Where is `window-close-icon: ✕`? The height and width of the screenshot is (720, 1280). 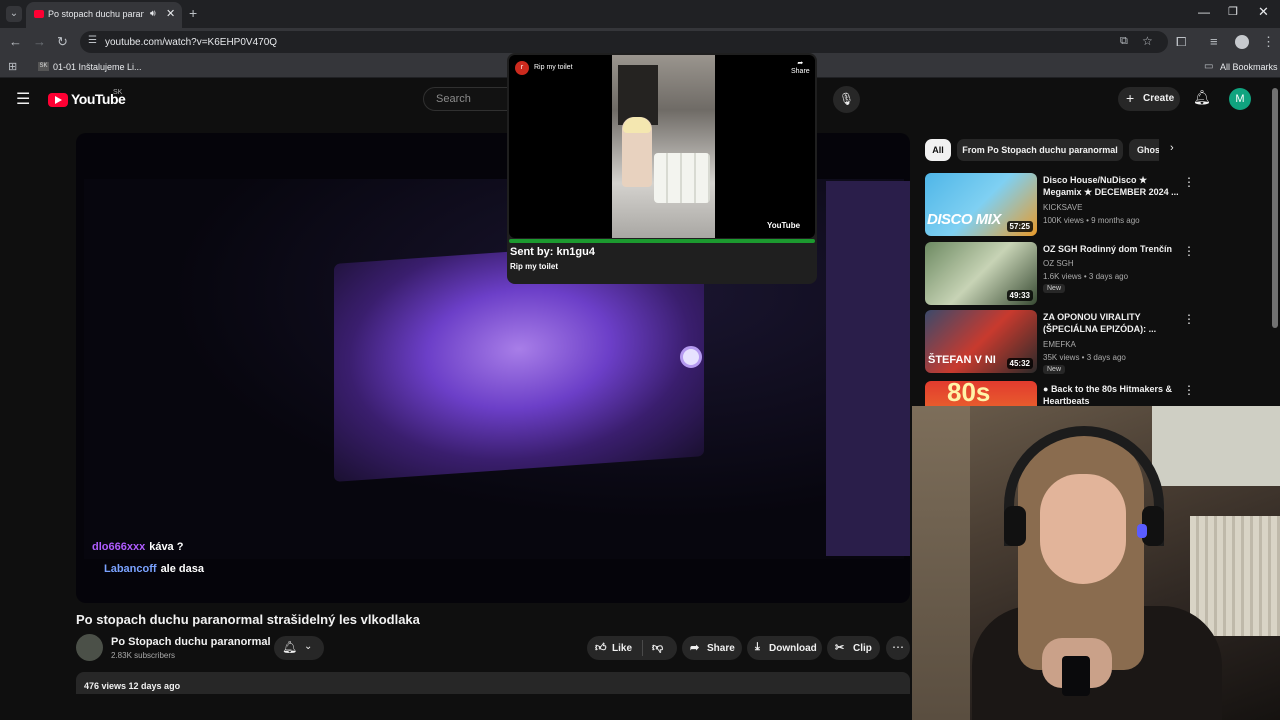
window-close-icon: ✕ is located at coordinates (1263, 12).